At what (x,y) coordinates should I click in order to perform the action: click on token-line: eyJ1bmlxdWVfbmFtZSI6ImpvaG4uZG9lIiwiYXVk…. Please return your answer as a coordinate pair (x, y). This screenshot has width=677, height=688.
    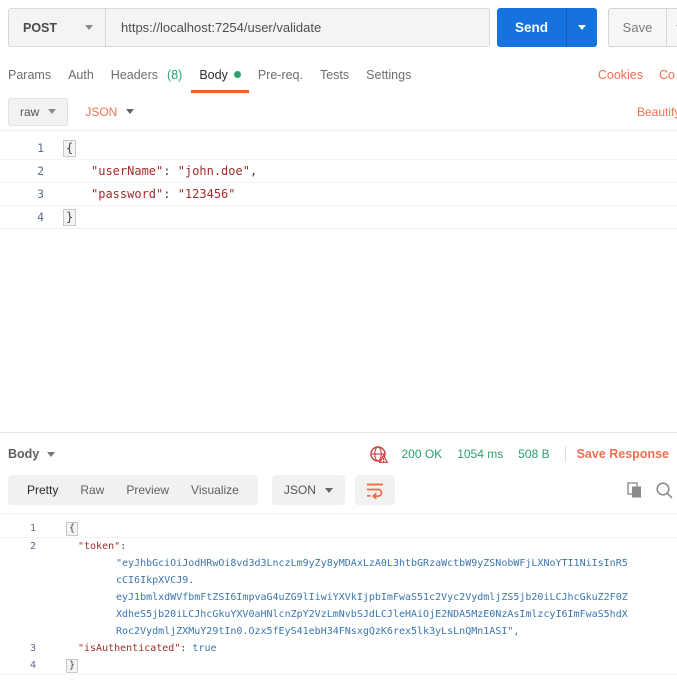
    Looking at the image, I should click on (372, 597).